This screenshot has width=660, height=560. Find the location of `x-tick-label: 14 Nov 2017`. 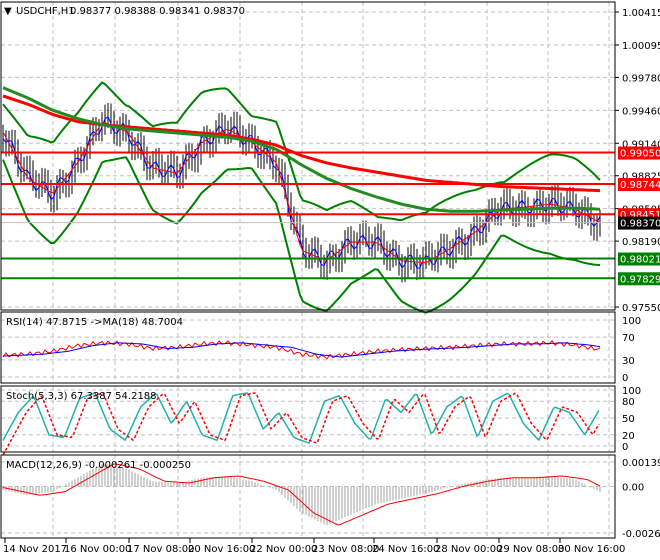

x-tick-label: 14 Nov 2017 is located at coordinates (35, 549).